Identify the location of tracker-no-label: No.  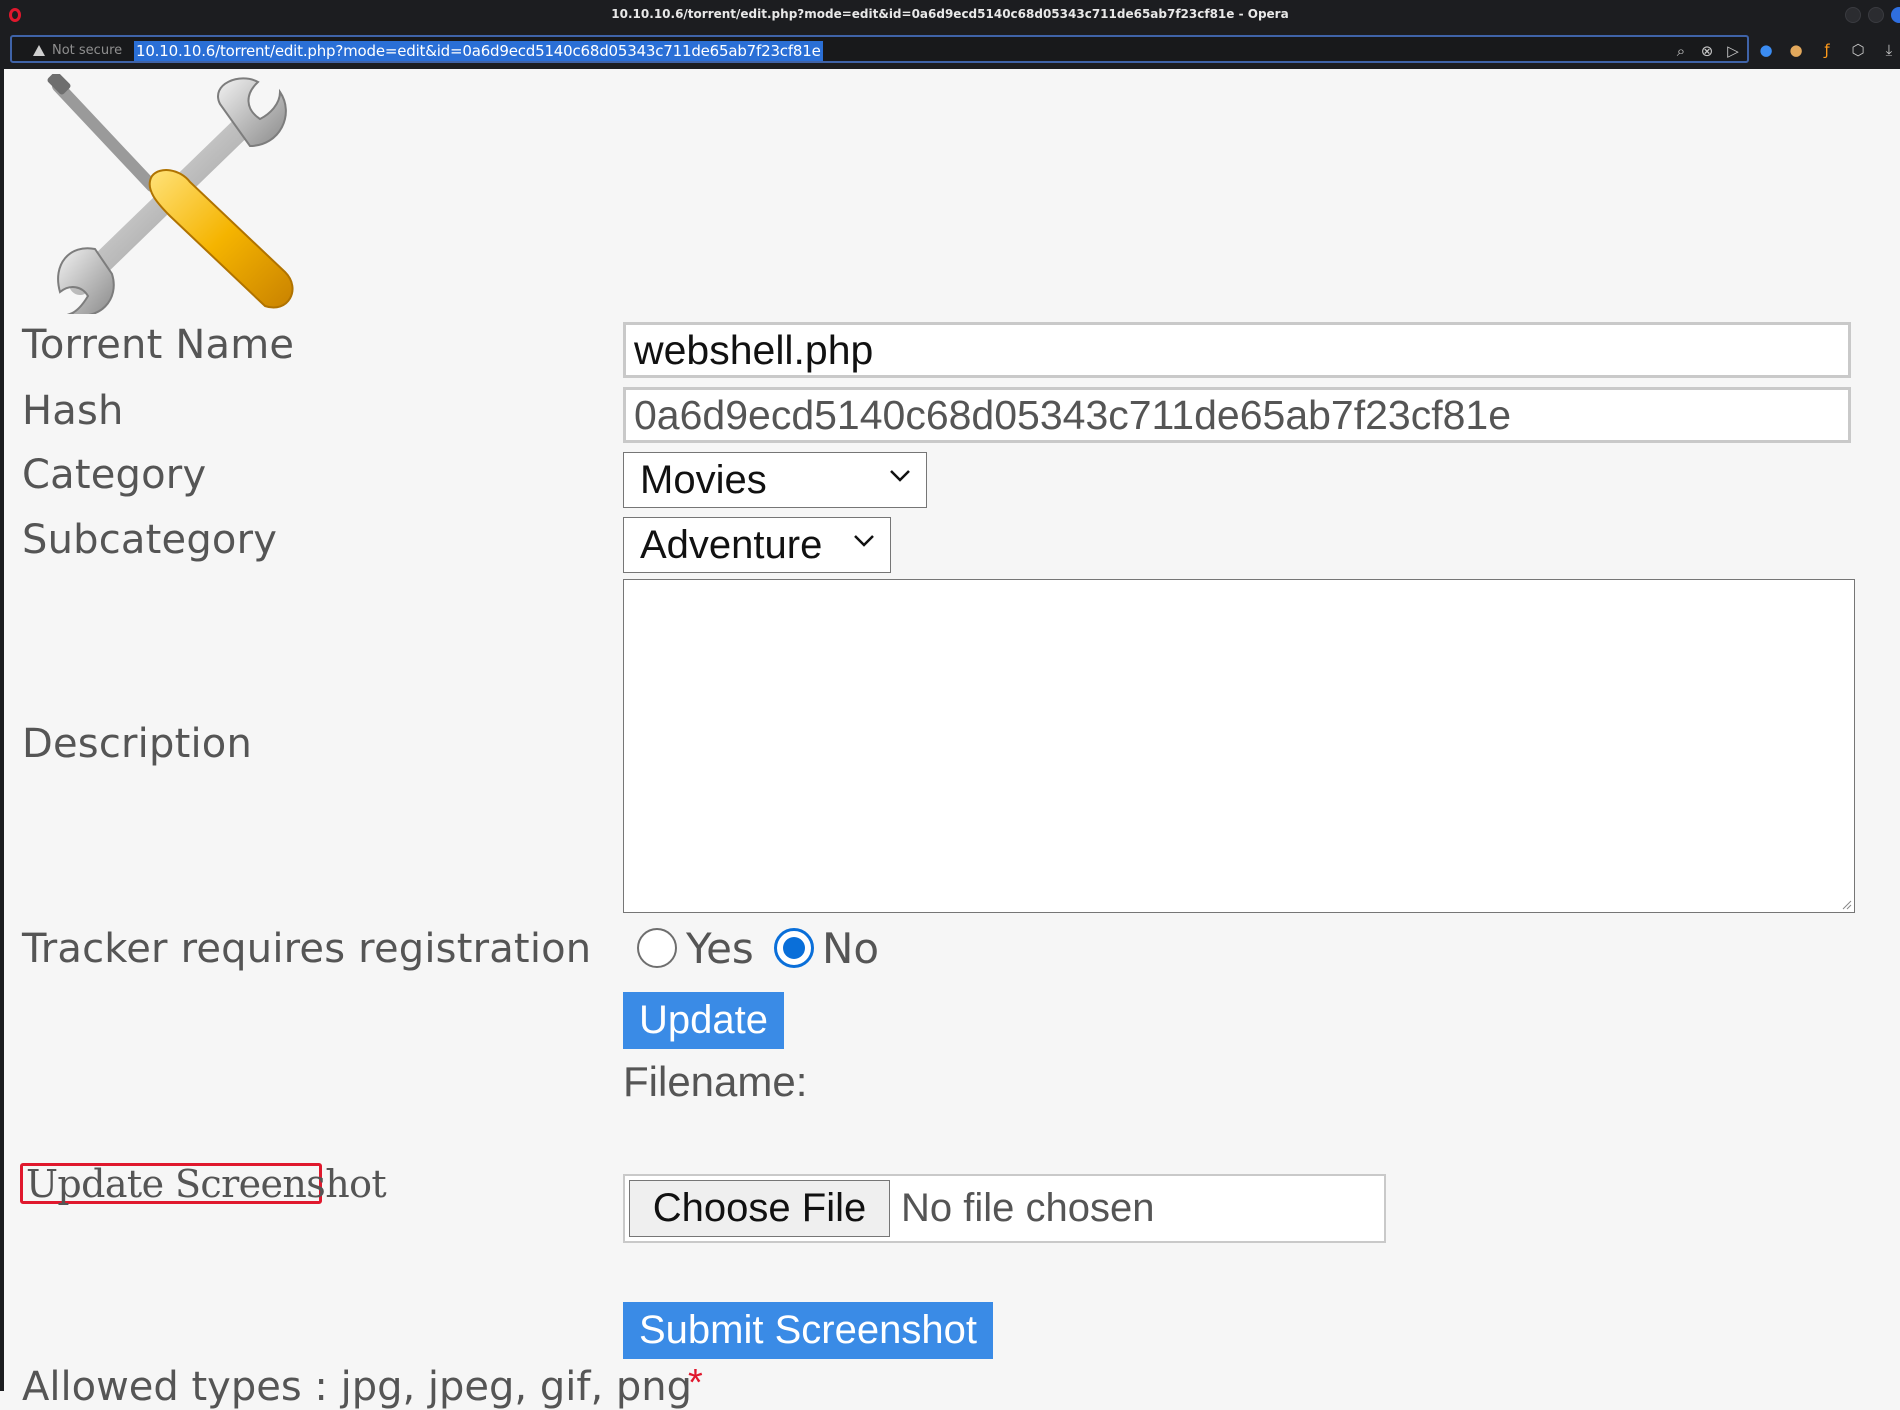
(850, 948).